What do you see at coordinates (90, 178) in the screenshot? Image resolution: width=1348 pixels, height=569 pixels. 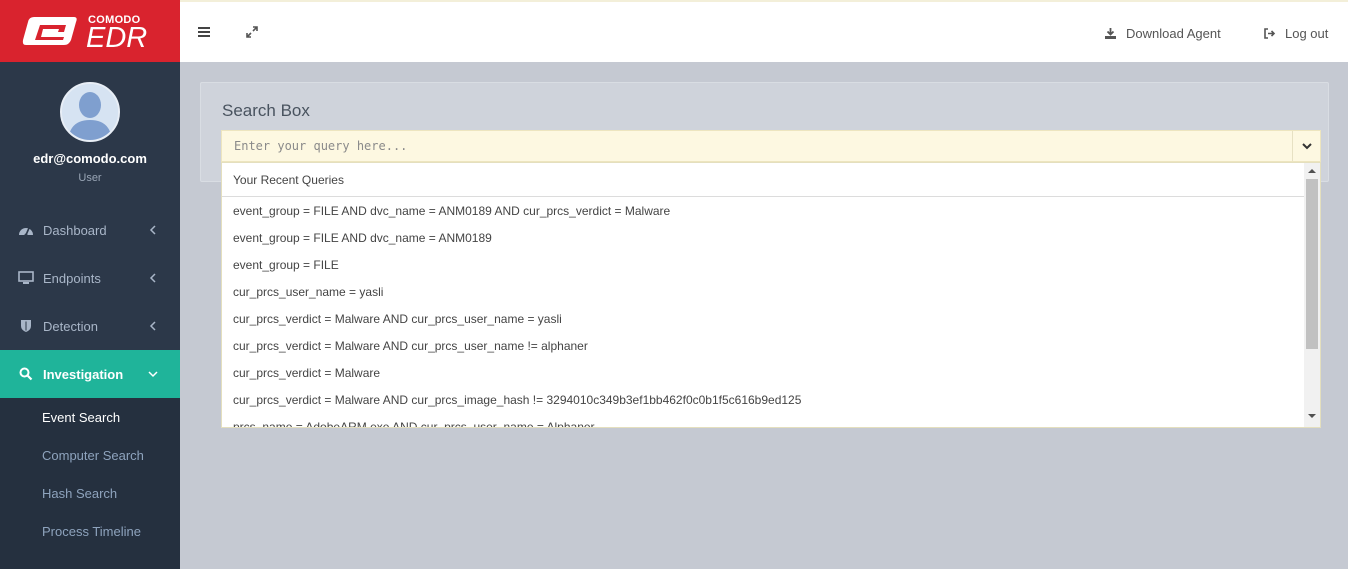 I see `user-role: User` at bounding box center [90, 178].